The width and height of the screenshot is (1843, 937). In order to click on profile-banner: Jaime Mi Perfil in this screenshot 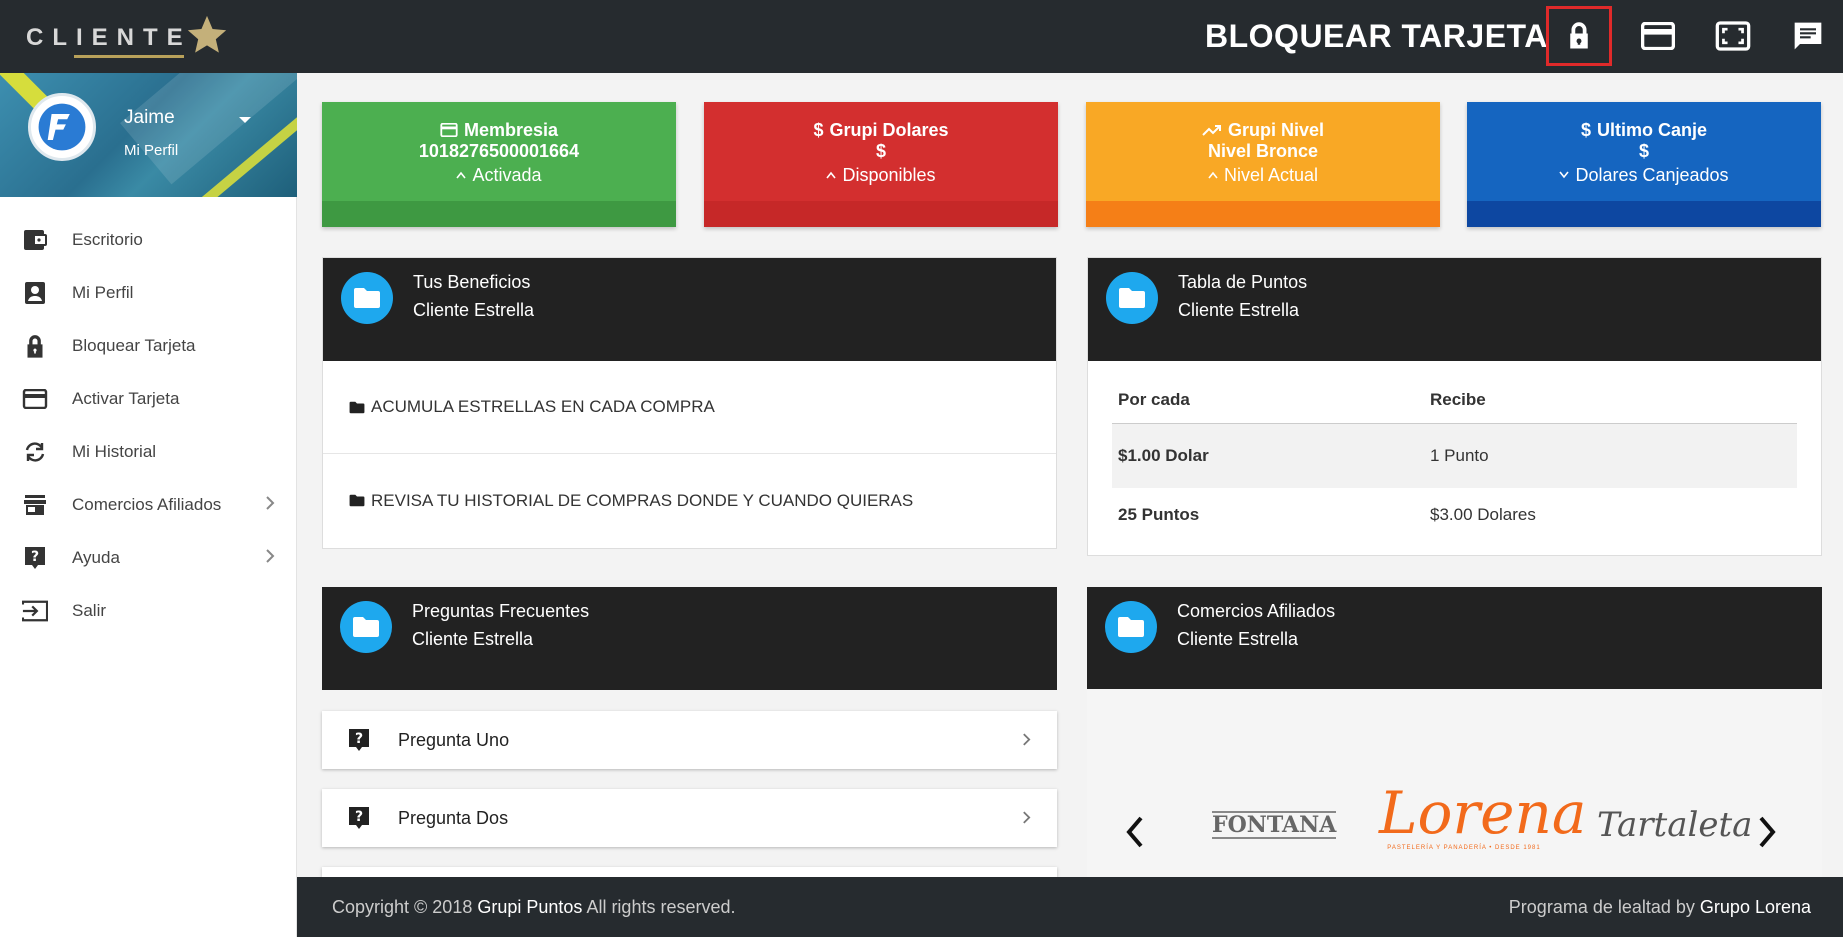, I will do `click(148, 135)`.